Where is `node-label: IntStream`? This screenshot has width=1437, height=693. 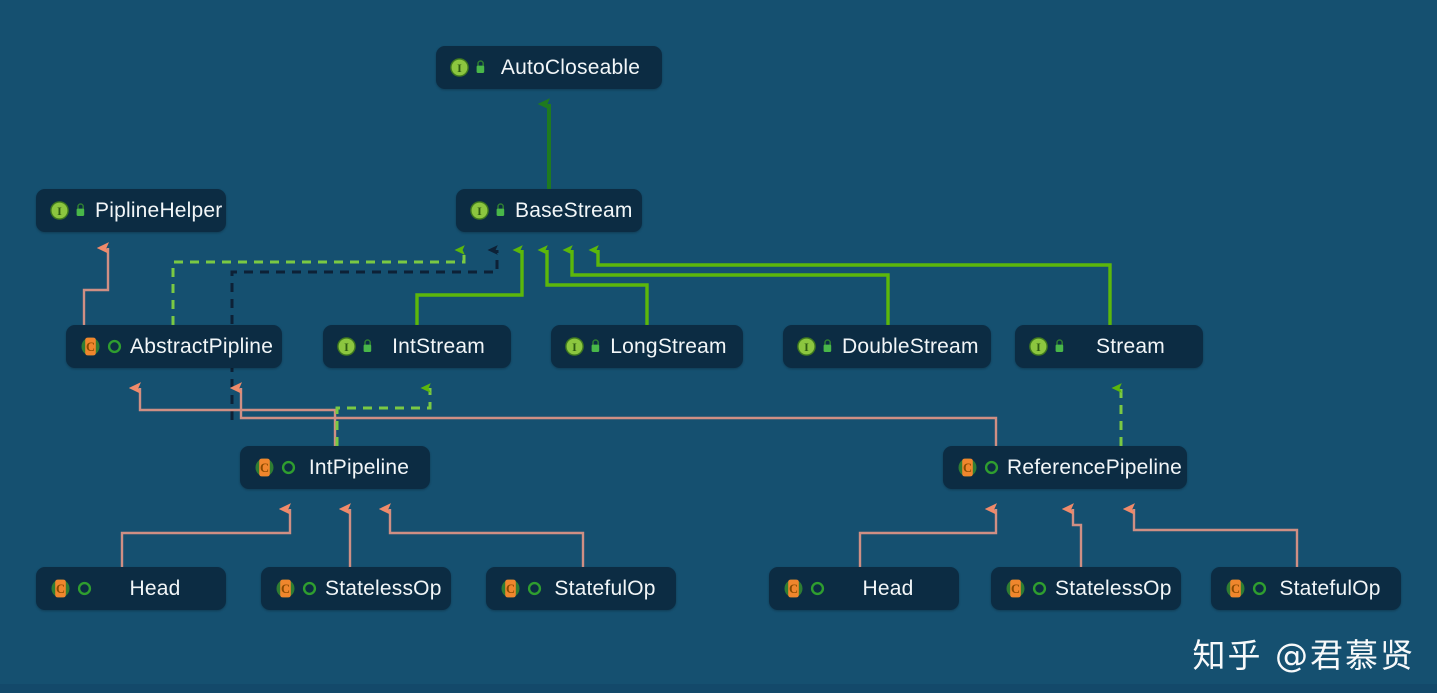 node-label: IntStream is located at coordinates (438, 346).